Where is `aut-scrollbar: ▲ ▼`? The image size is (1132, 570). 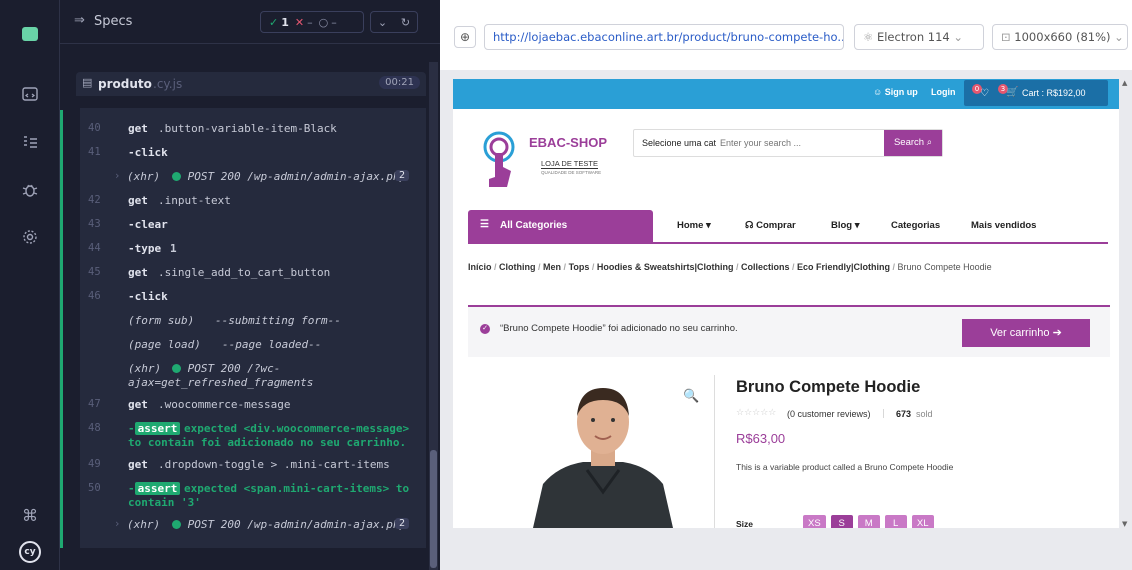
aut-scrollbar: ▲ ▼ is located at coordinates (1126, 303).